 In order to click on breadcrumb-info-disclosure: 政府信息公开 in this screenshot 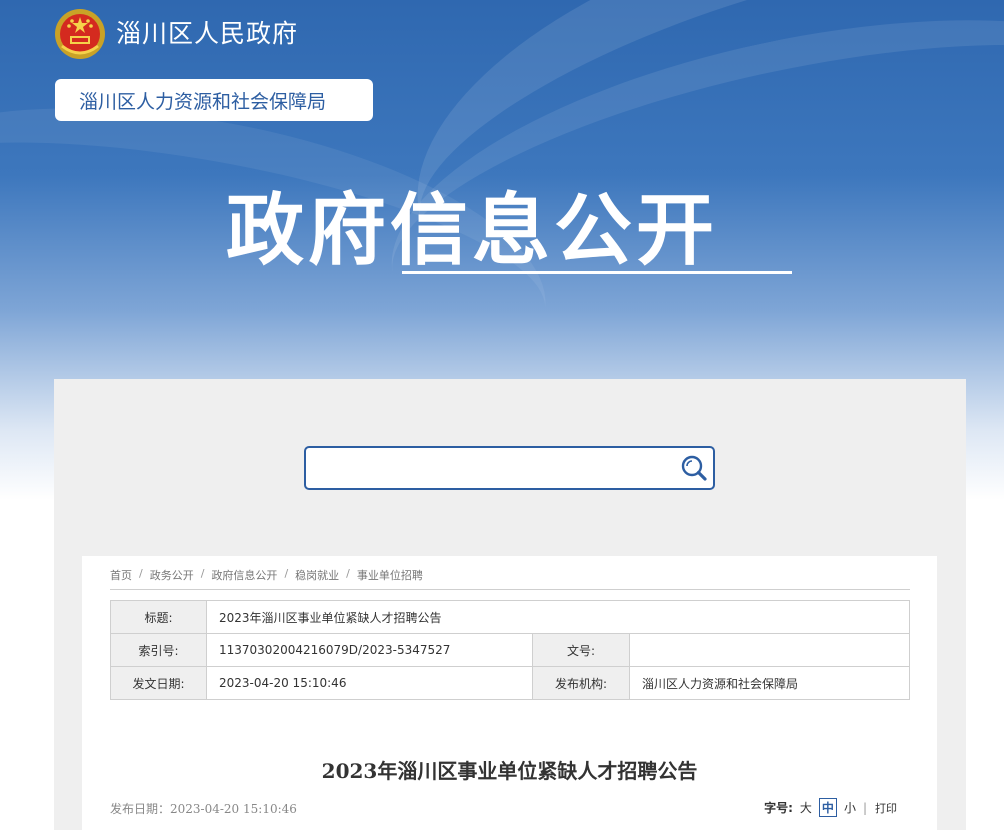, I will do `click(244, 575)`.